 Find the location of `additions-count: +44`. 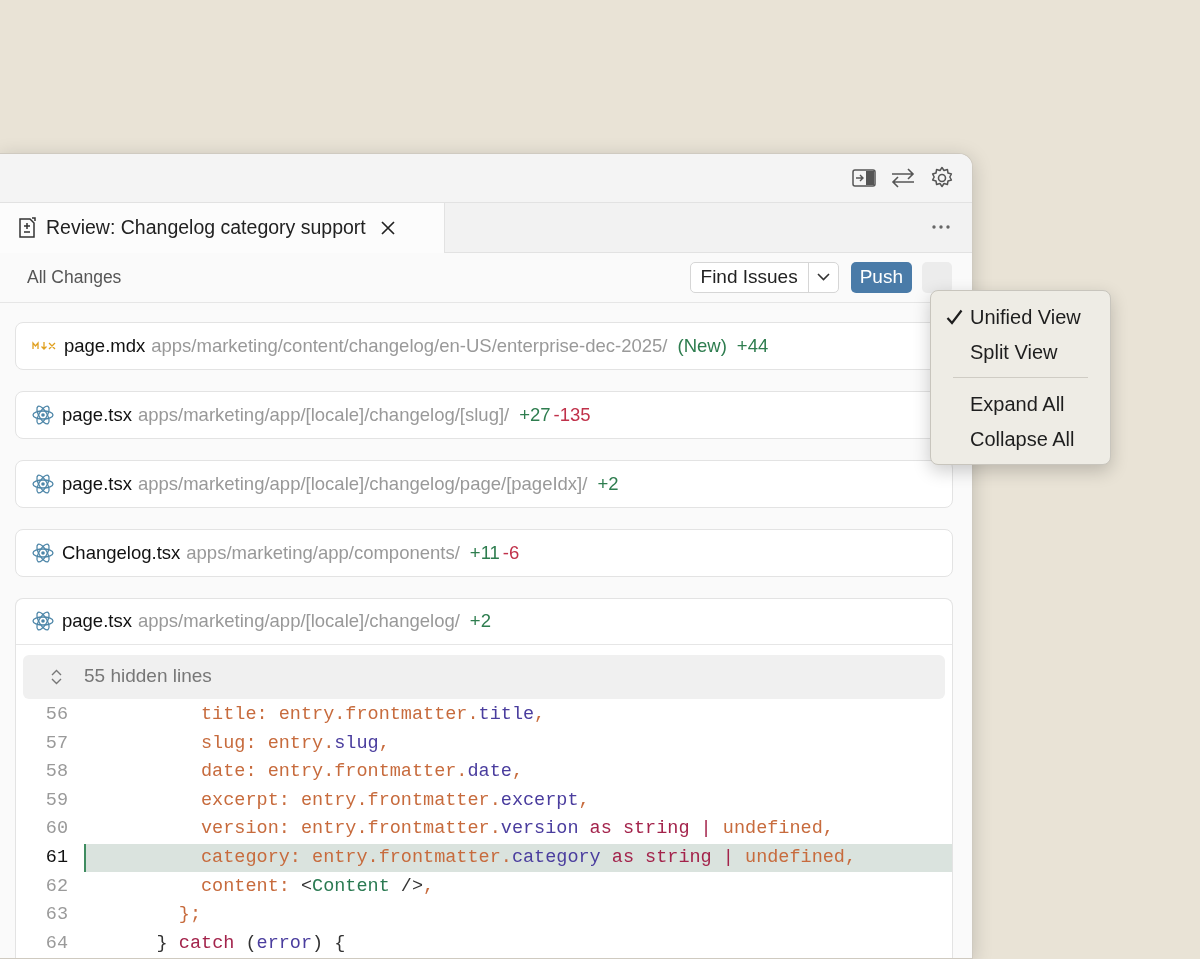

additions-count: +44 is located at coordinates (752, 345).